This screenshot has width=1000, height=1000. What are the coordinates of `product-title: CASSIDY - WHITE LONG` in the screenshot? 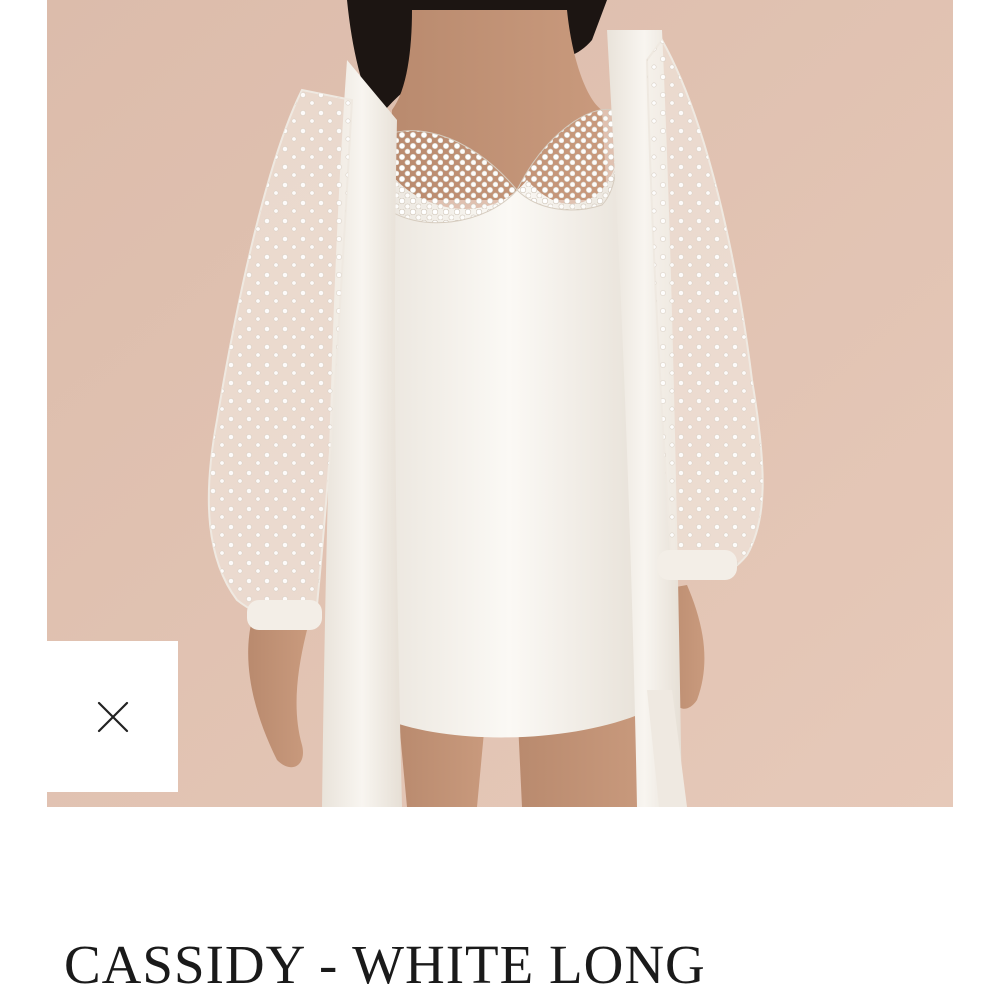 It's located at (385, 964).